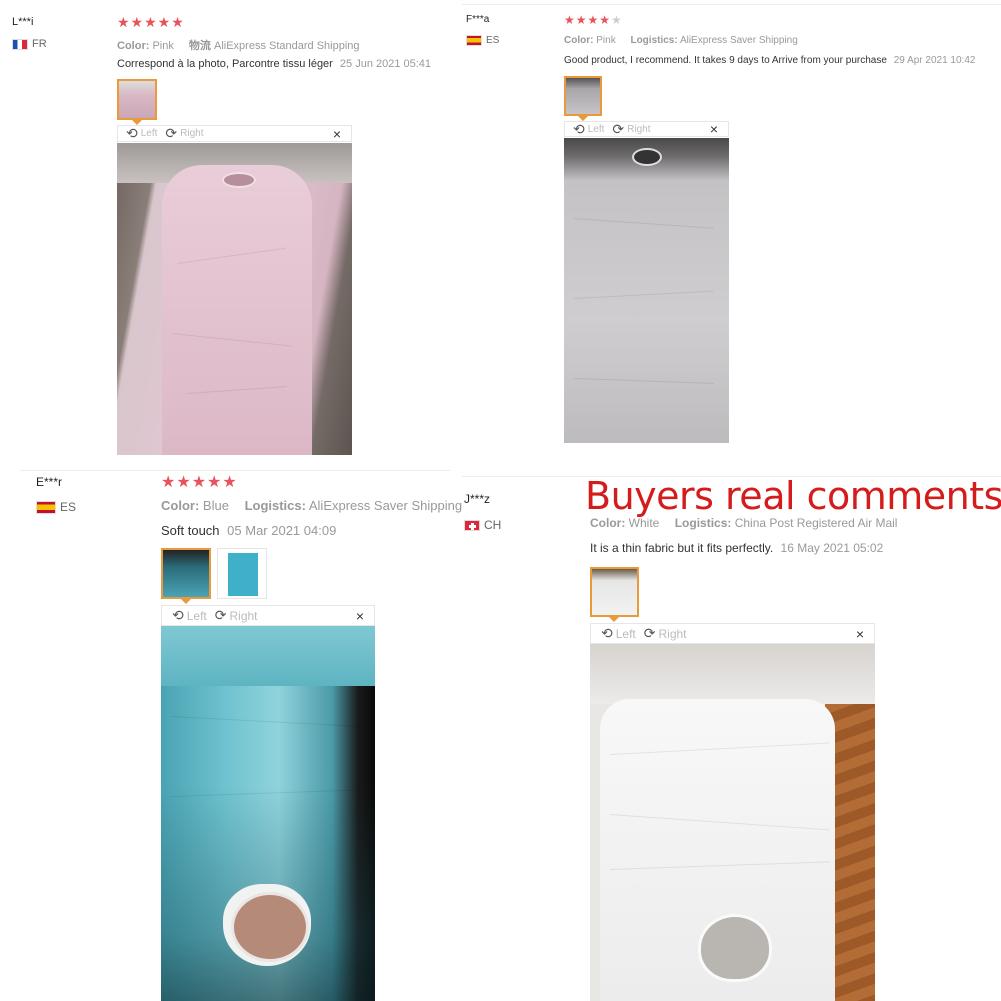 This screenshot has width=1001, height=1001. Describe the element at coordinates (482, 525) in the screenshot. I see `reviewer-country: CH` at that location.